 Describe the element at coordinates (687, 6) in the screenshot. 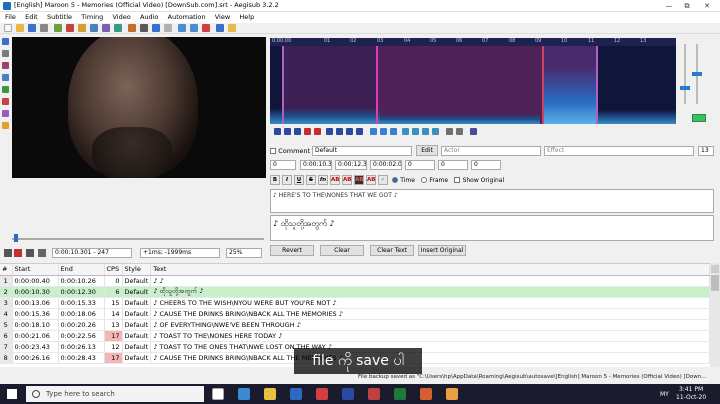

I see `maximize-button: ⧉` at that location.